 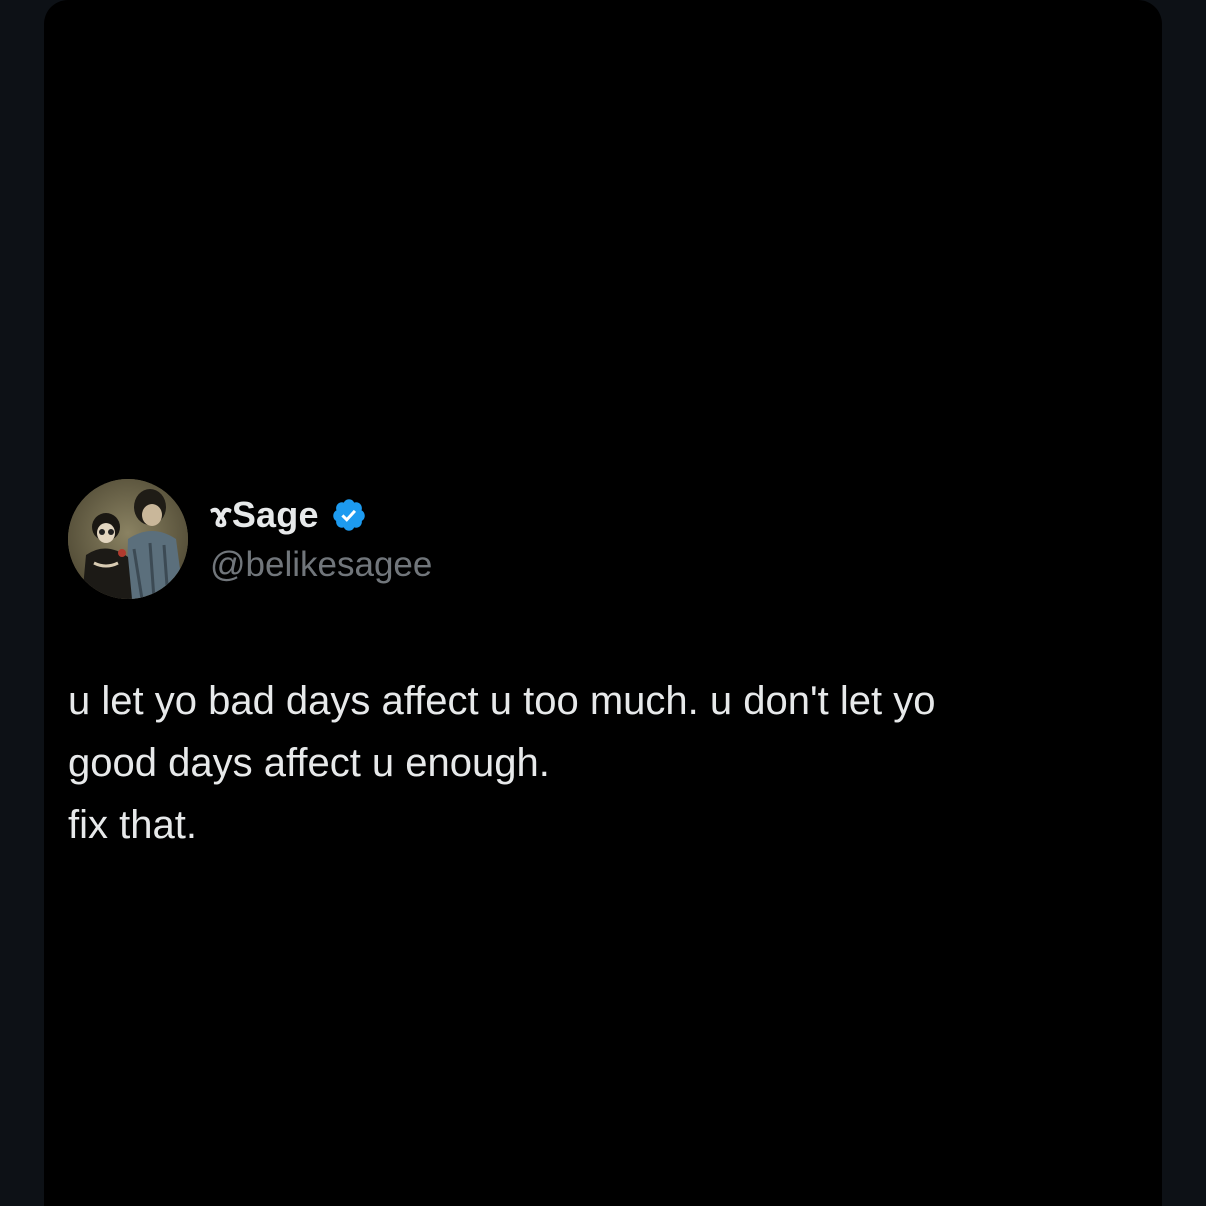 What do you see at coordinates (264, 515) in the screenshot?
I see `display-name: ɤSage` at bounding box center [264, 515].